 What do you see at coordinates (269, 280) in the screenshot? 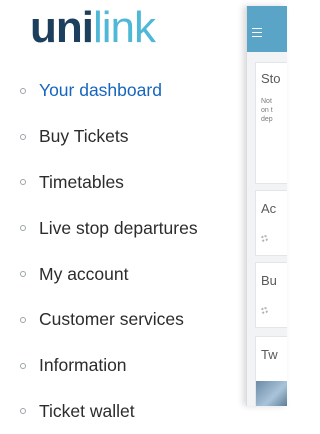
I see `card-title: Bu` at bounding box center [269, 280].